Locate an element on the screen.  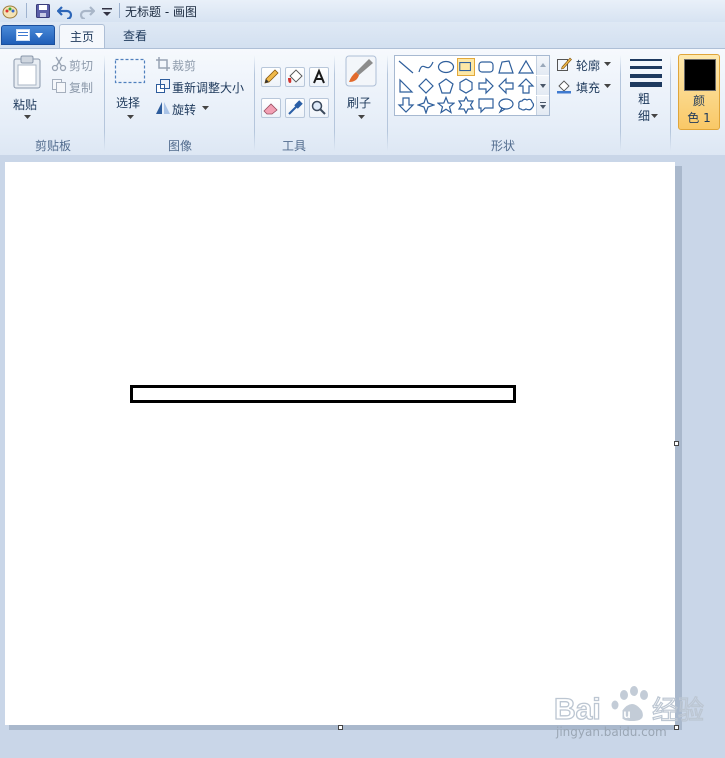
paint-bucket-icon is located at coordinates (295, 76).